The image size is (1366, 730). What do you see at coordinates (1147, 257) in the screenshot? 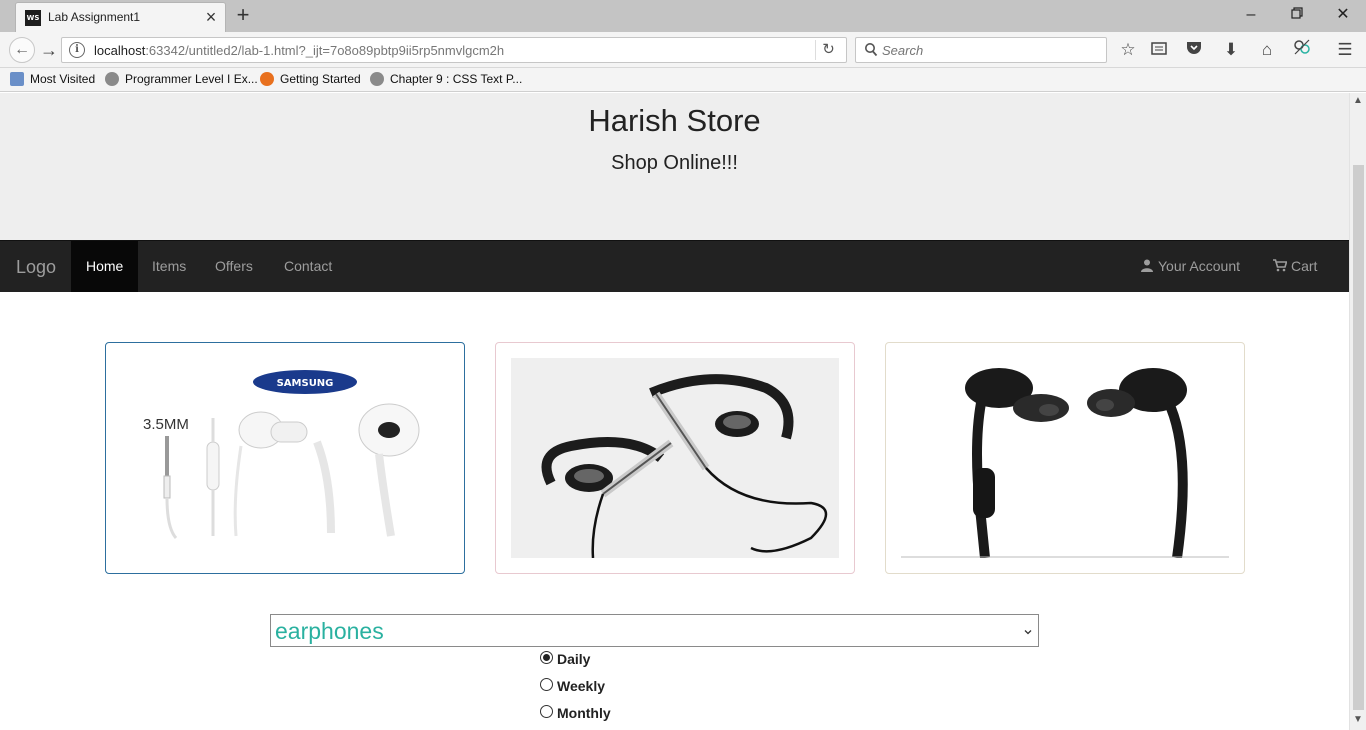
I see `user-icon` at bounding box center [1147, 257].